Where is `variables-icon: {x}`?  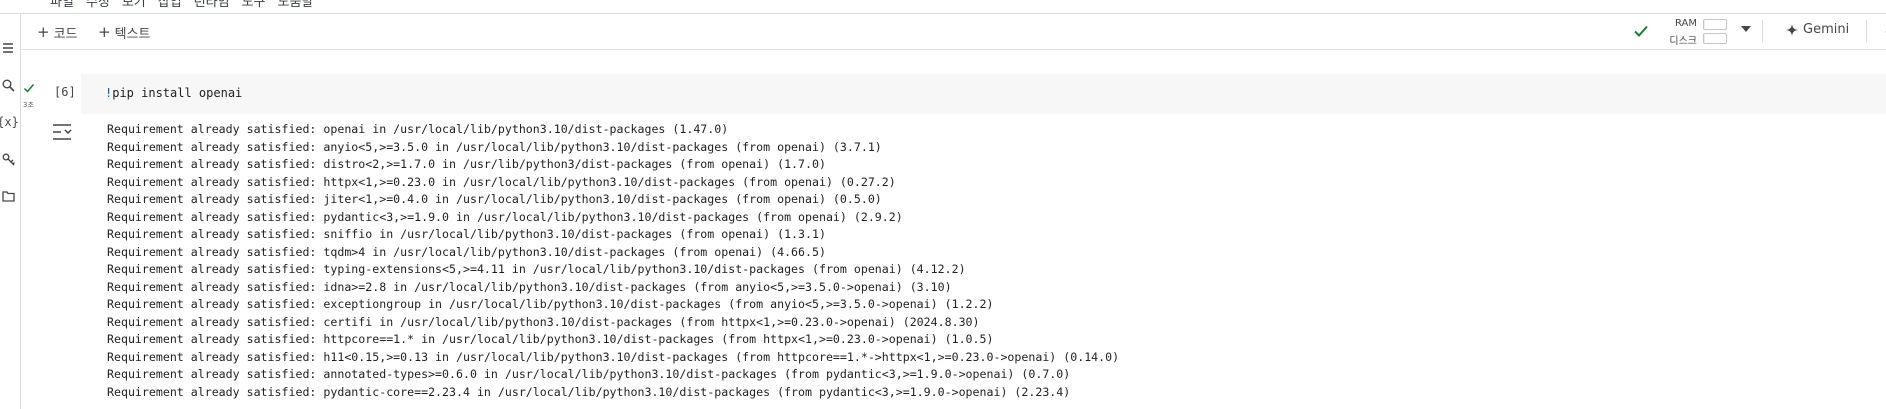 variables-icon: {x} is located at coordinates (9, 122).